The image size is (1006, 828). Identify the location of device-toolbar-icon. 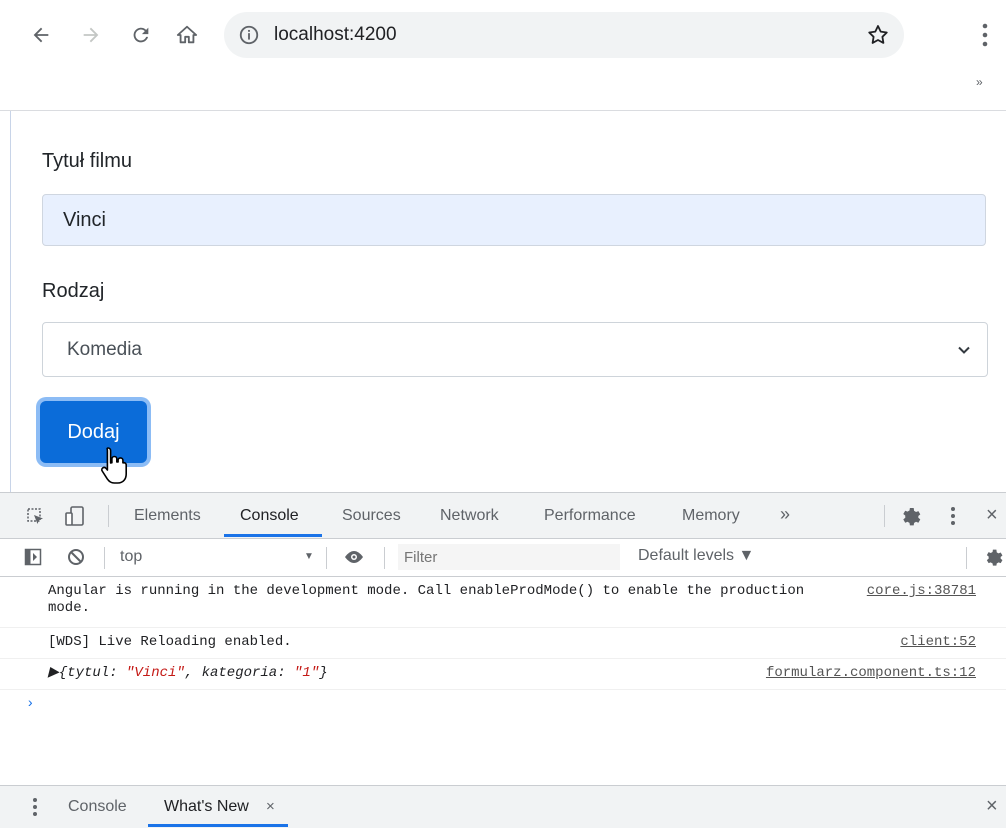
(75, 516).